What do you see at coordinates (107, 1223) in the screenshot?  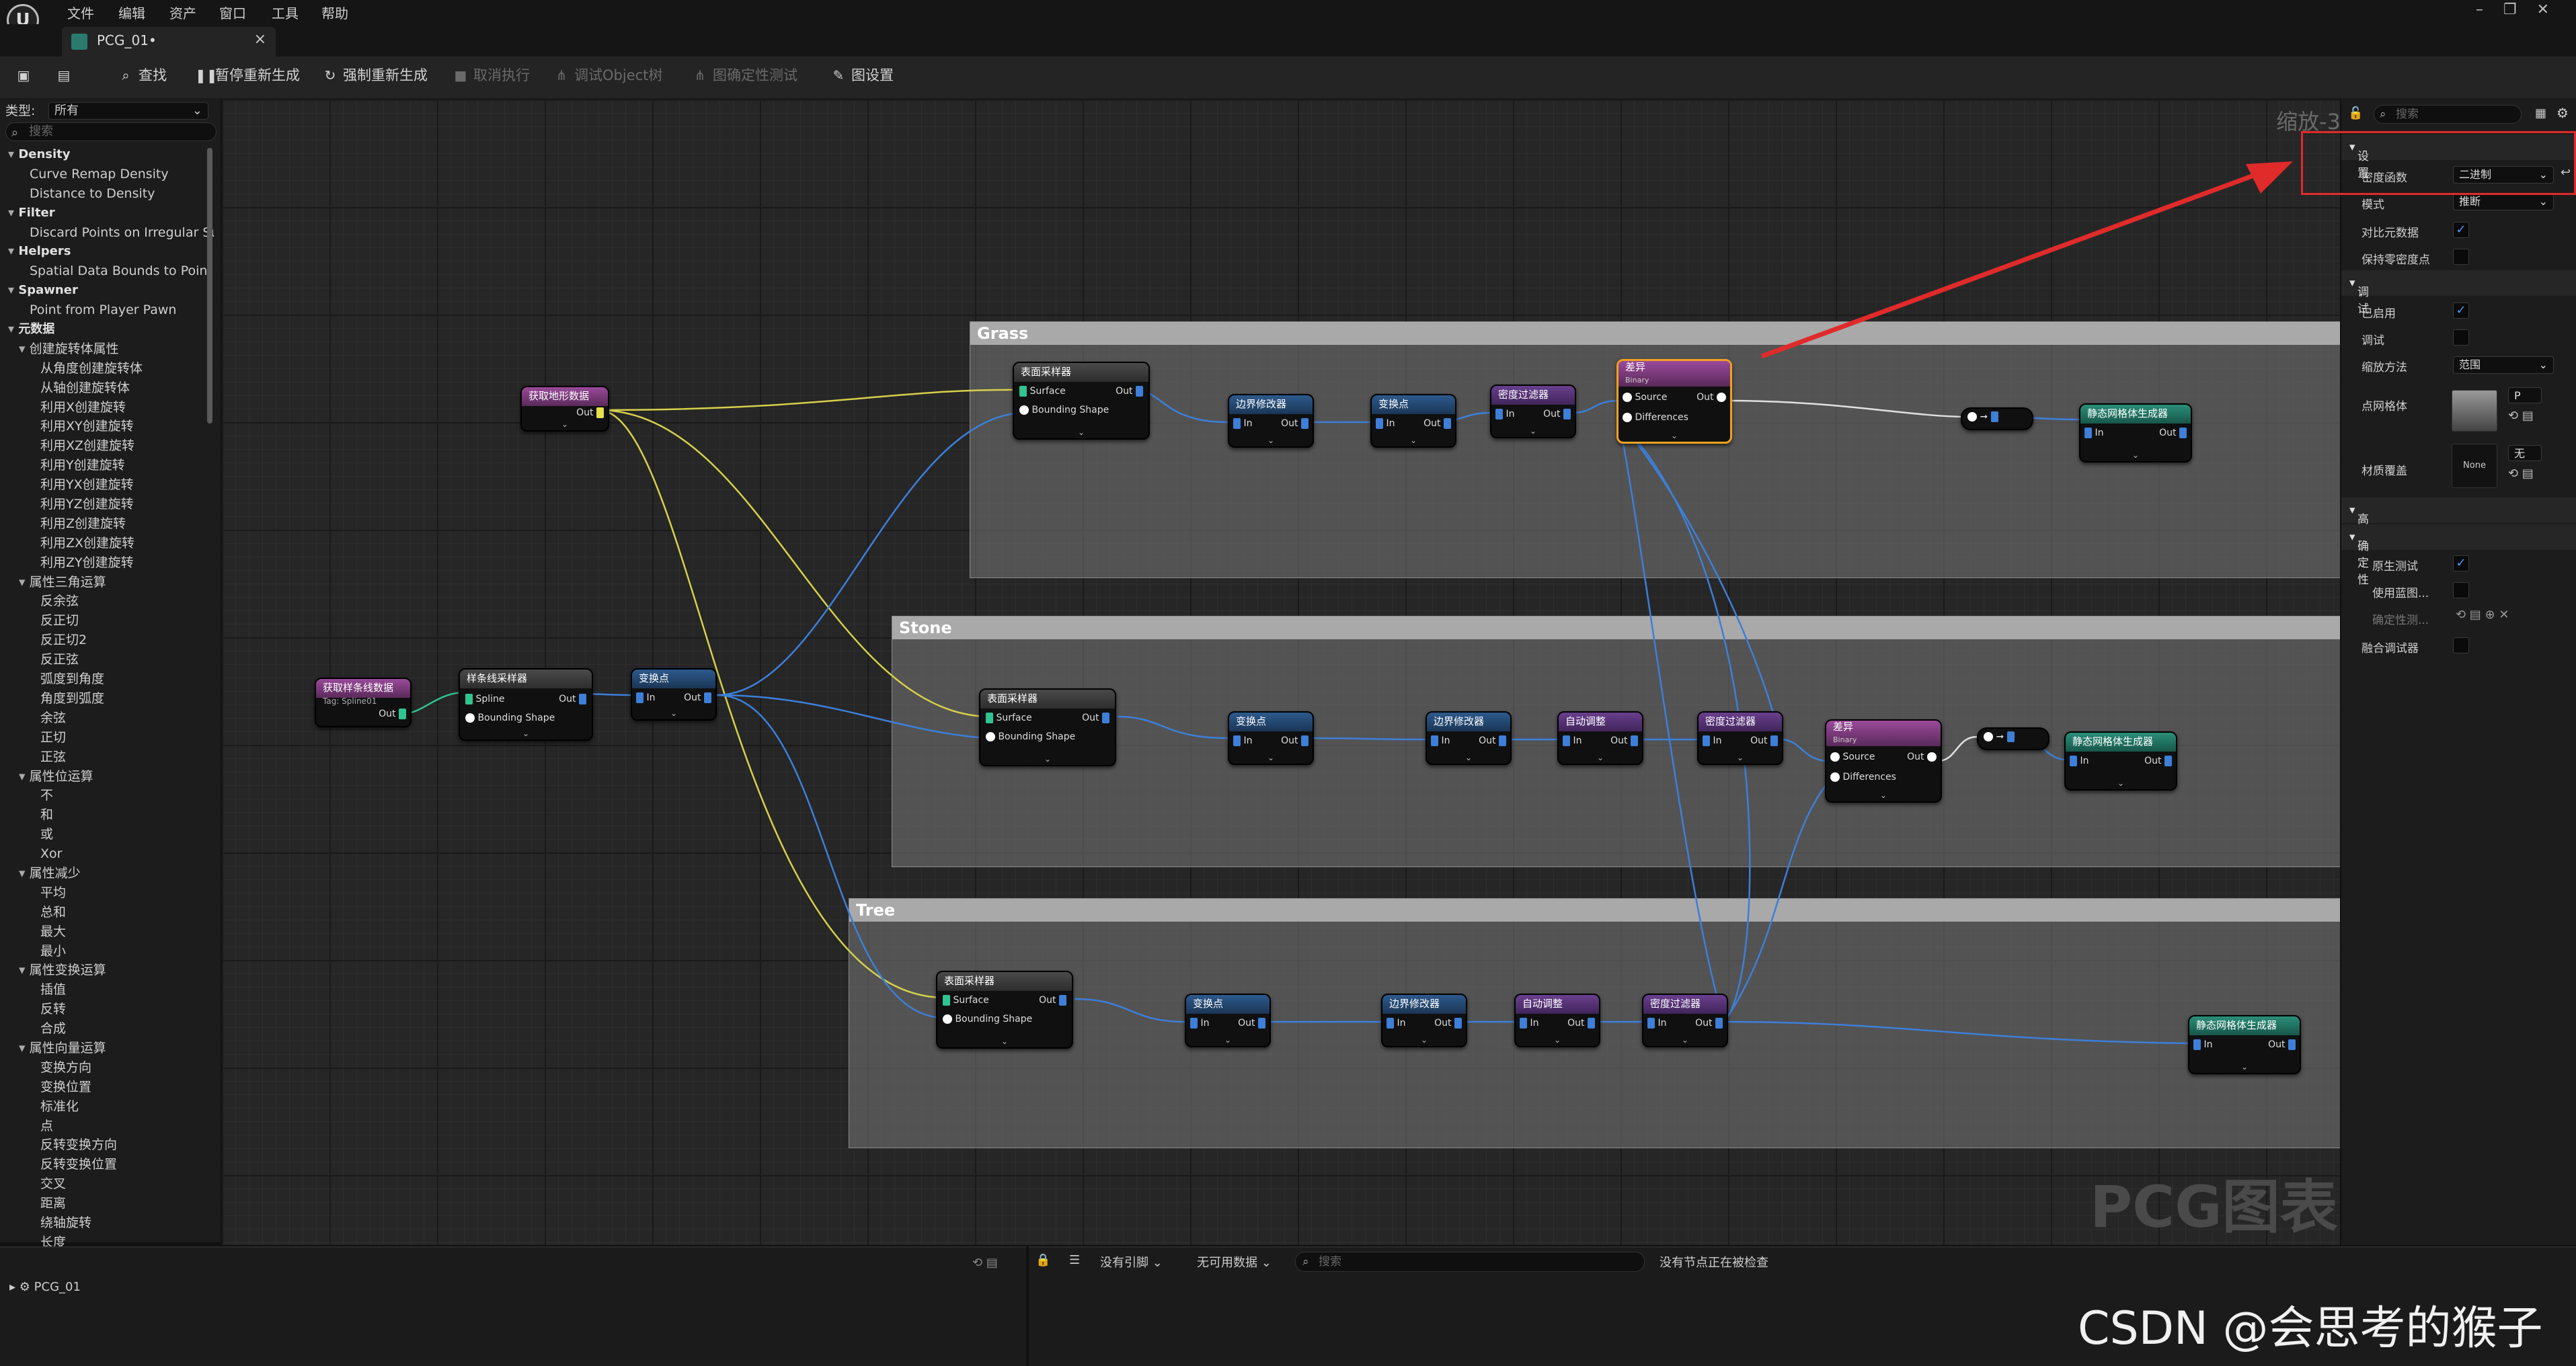 I see `palette-item: 绕轴旋转` at bounding box center [107, 1223].